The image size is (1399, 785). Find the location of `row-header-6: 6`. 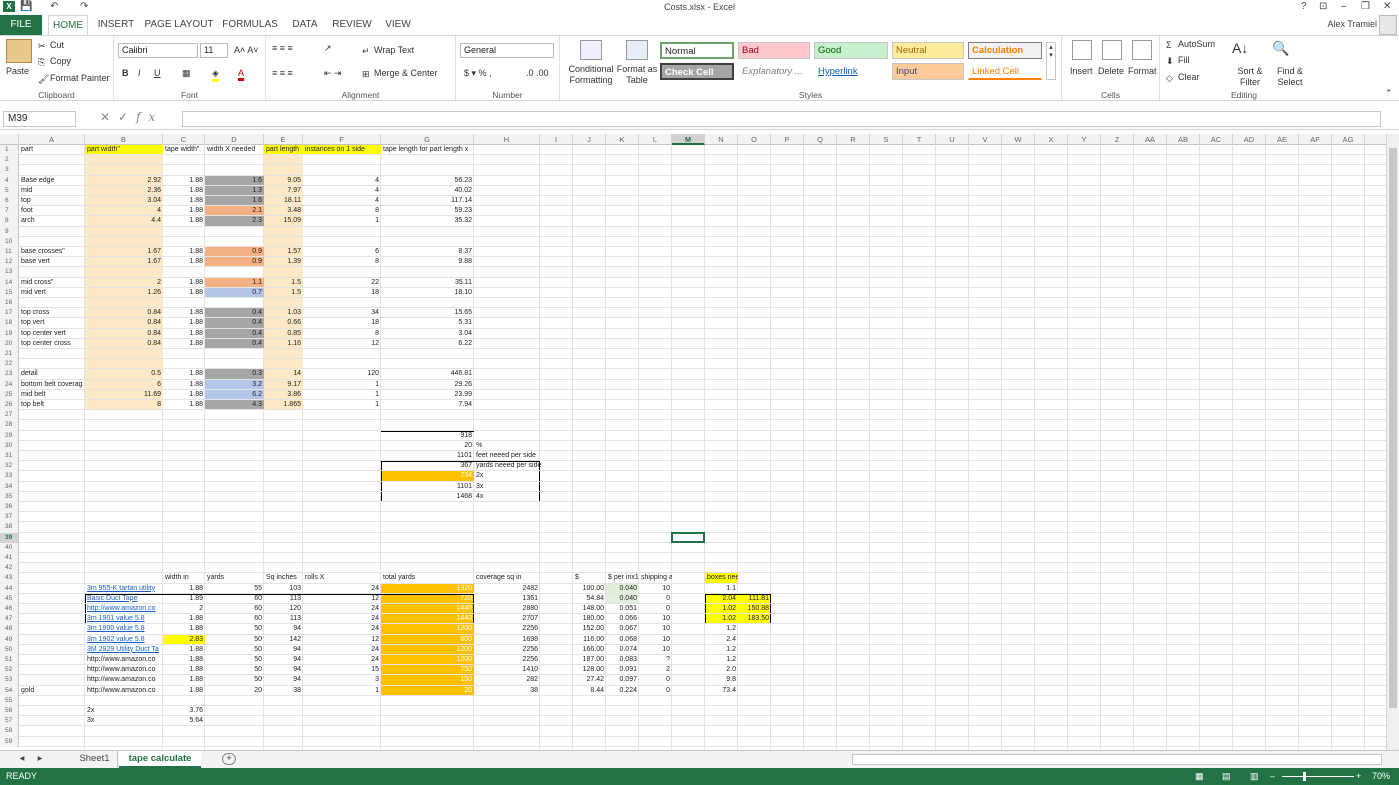

row-header-6: 6 is located at coordinates (9, 201).